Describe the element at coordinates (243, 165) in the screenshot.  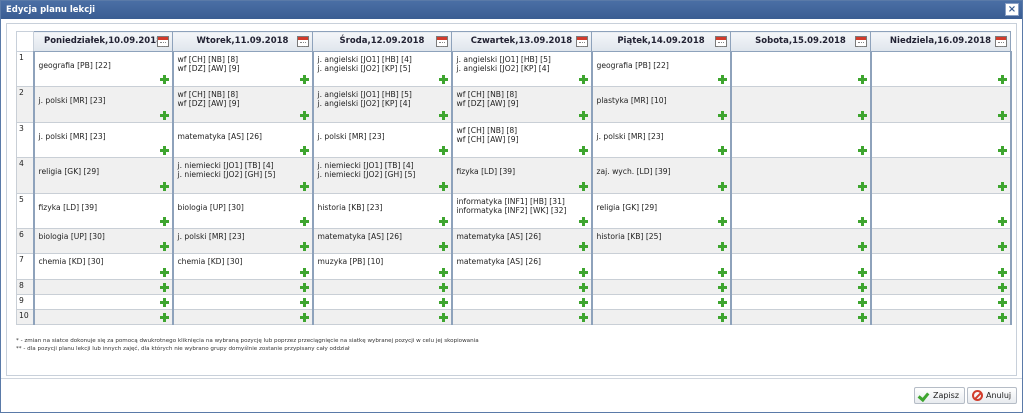
I see `lesson-entry: j. niemiecki [JO1] [TB] [4]` at that location.